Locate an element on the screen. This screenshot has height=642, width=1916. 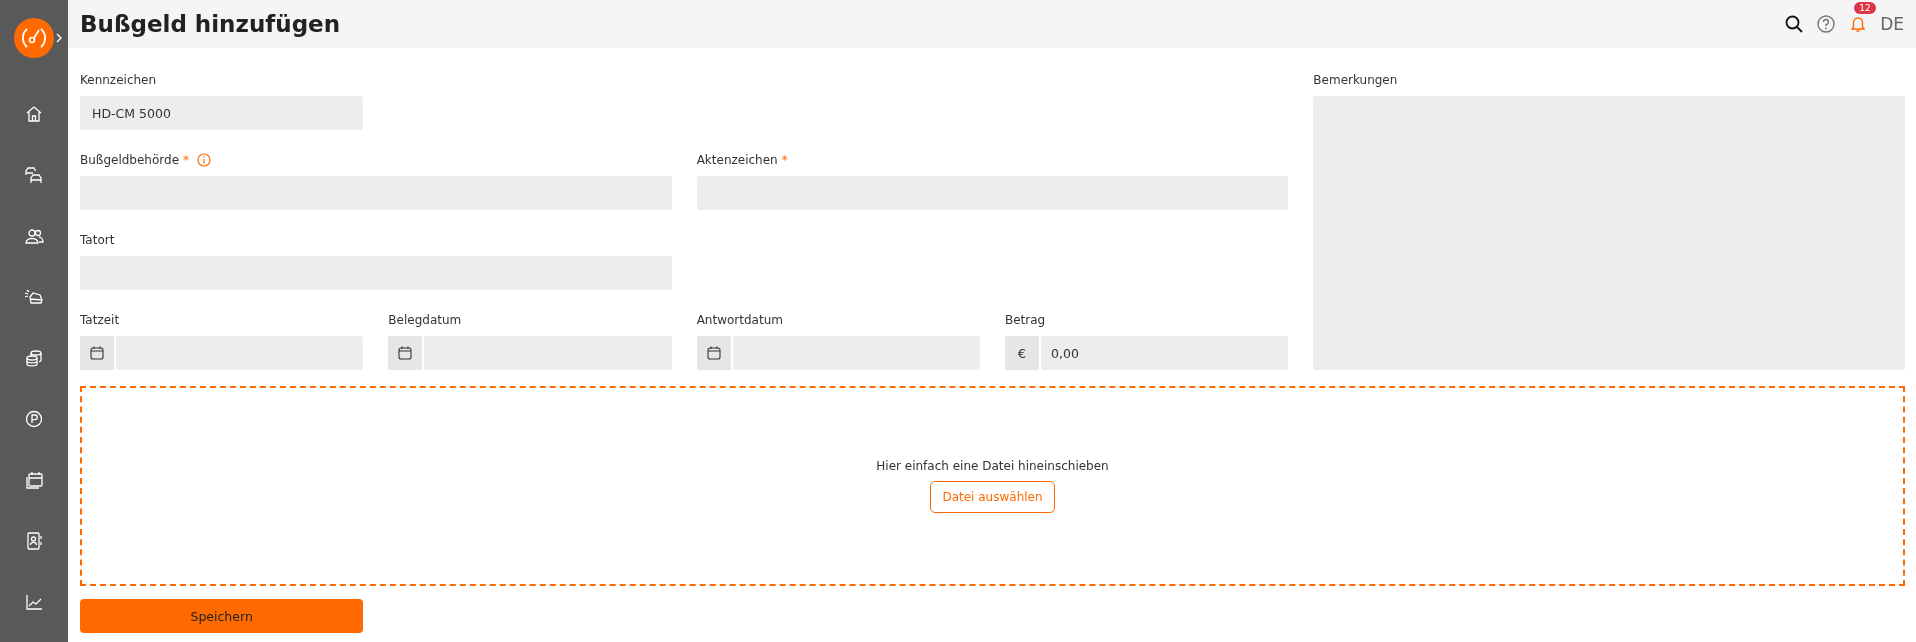
field-label: Bußgeldbehörde is located at coordinates (130, 160).